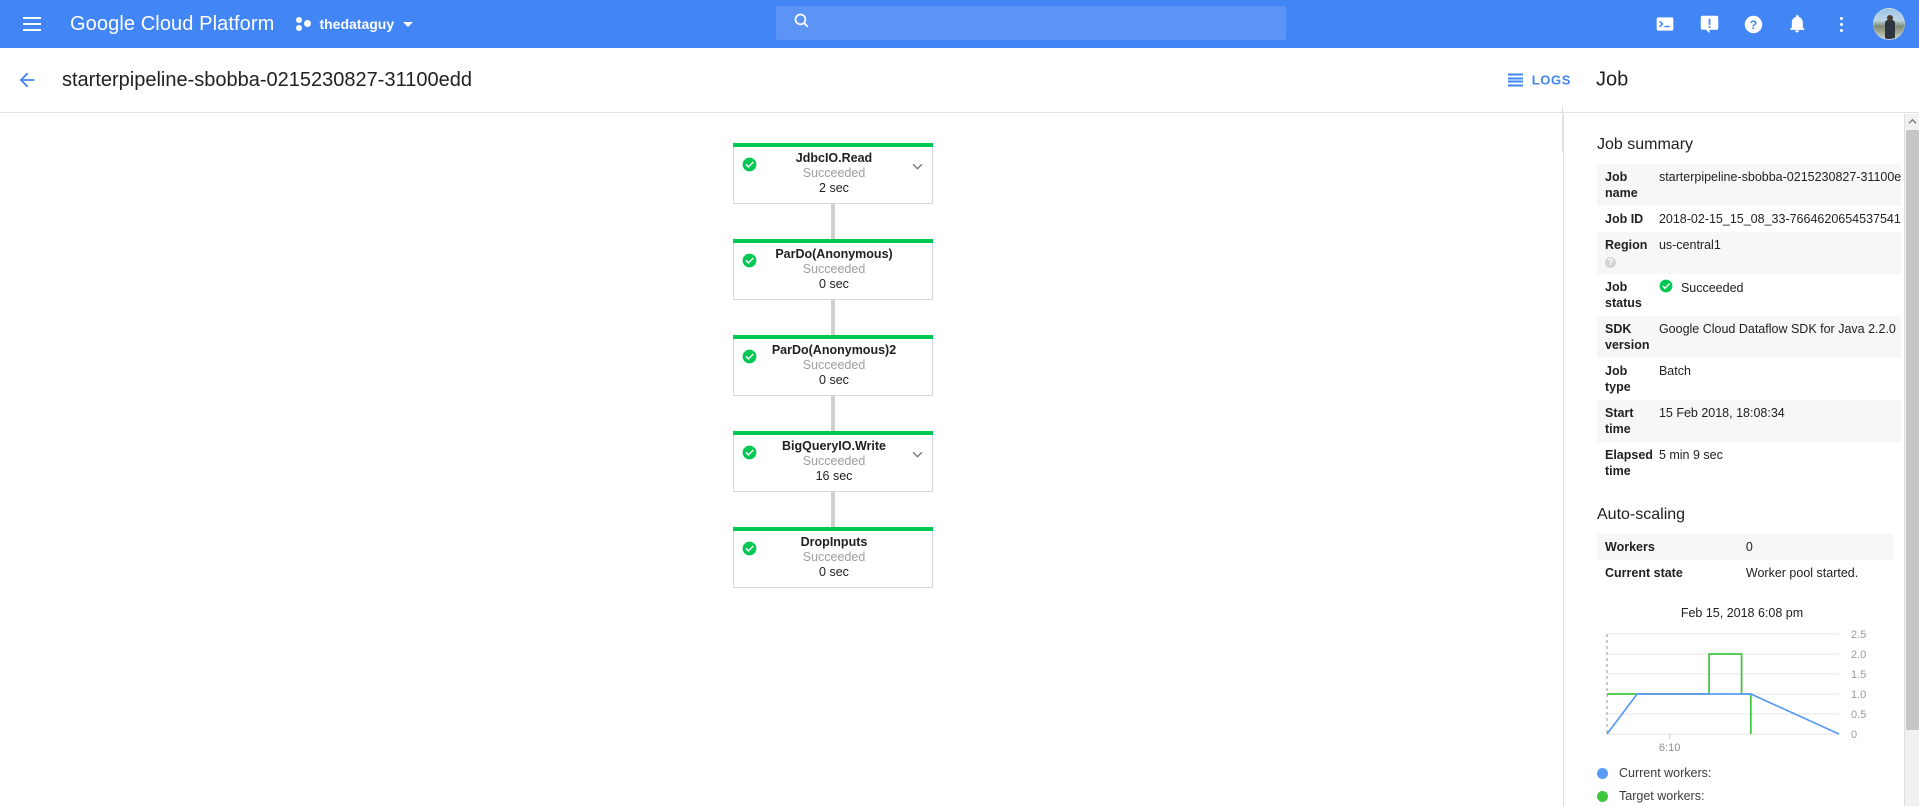 This screenshot has height=806, width=1919. Describe the element at coordinates (1665, 24) in the screenshot. I see `cloud-shell-icon` at that location.